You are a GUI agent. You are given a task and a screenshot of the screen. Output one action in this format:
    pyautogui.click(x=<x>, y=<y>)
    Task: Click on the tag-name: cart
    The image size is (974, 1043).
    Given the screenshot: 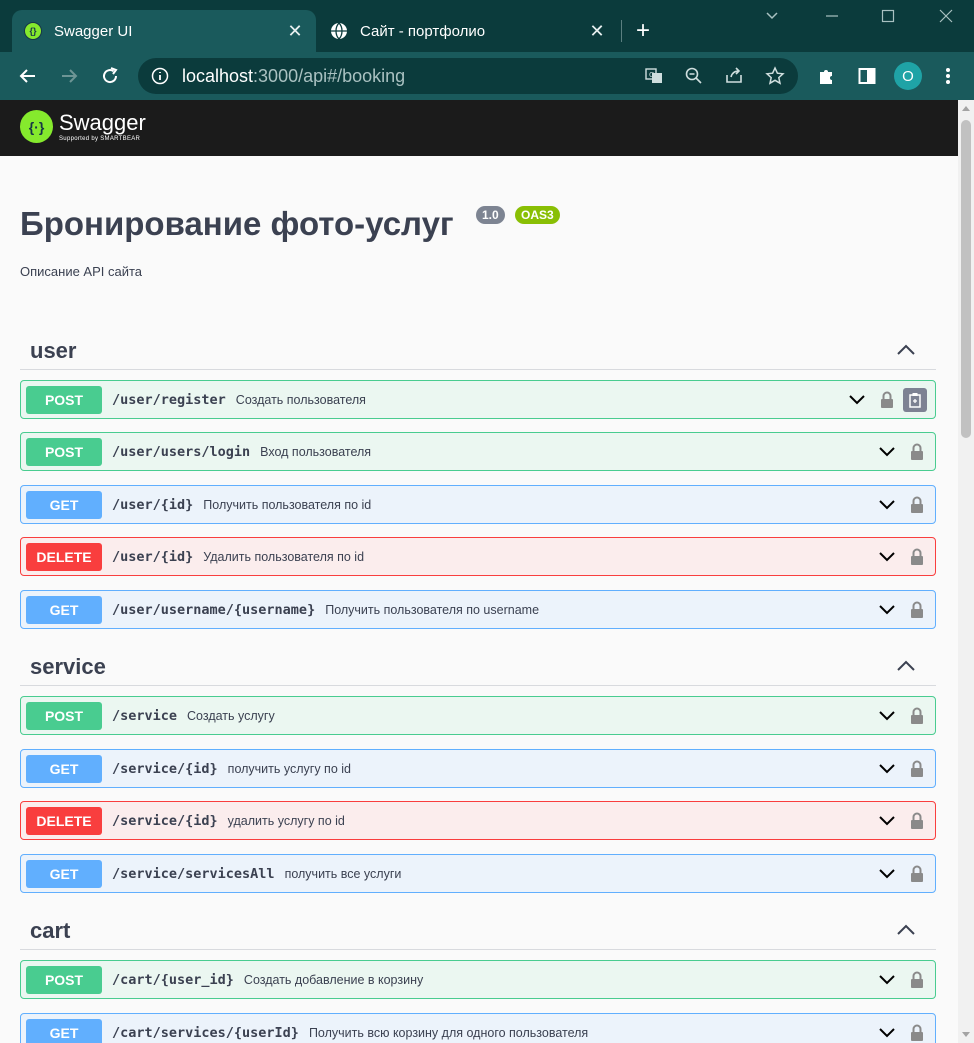 What is the action you would take?
    pyautogui.click(x=50, y=930)
    